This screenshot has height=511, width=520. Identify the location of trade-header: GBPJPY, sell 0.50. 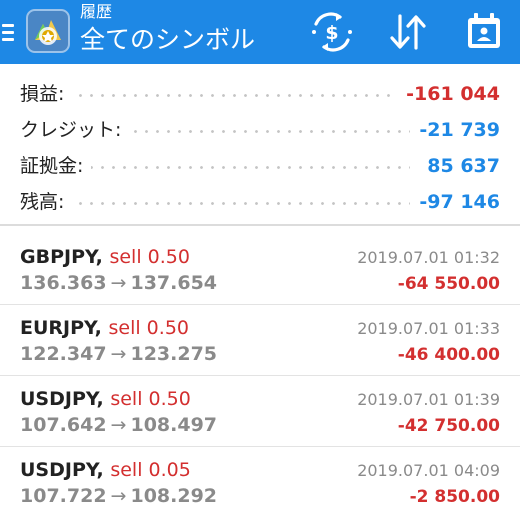
(105, 257).